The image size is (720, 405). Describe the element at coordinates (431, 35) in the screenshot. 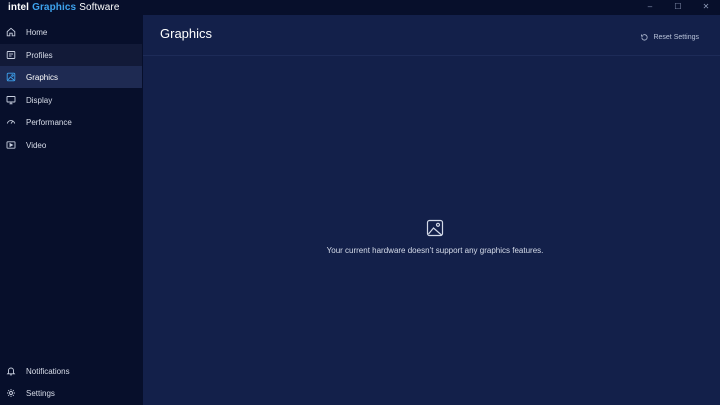

I see `page-header: Graphics Reset Settings` at that location.